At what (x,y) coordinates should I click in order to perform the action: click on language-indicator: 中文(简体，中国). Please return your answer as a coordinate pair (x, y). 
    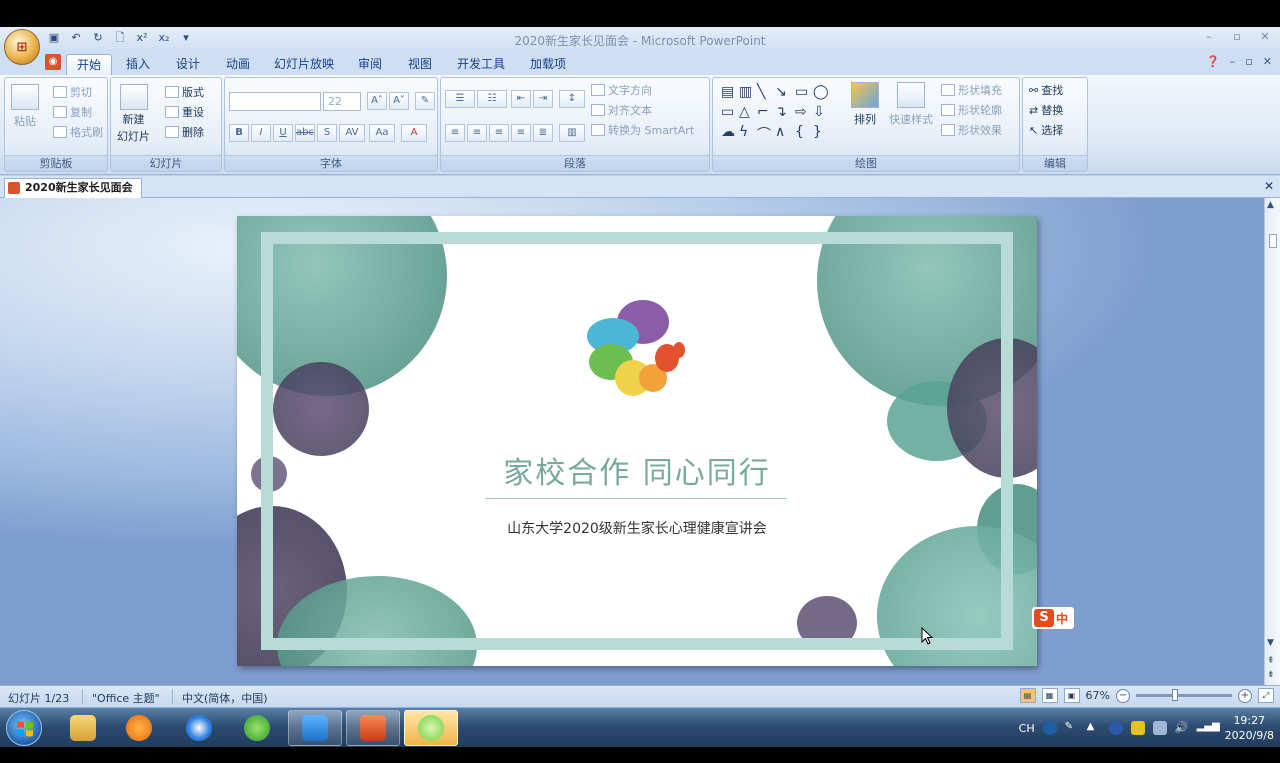
    Looking at the image, I should click on (225, 698).